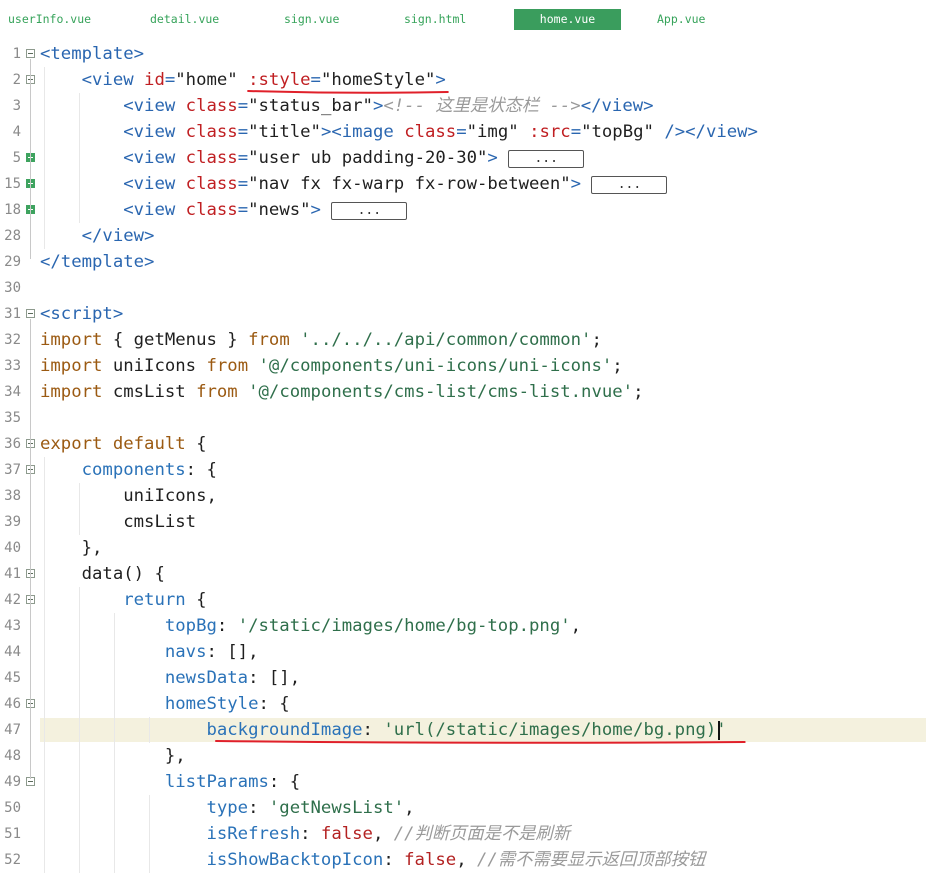 This screenshot has width=926, height=873. Describe the element at coordinates (567, 19) in the screenshot. I see `tab-home-vue: home.vue` at that location.